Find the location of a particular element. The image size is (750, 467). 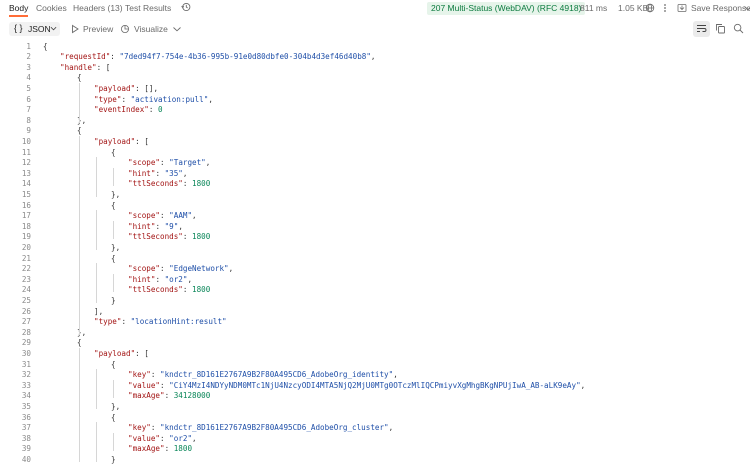

json-key: "ttlSeconds" is located at coordinates (155, 184).